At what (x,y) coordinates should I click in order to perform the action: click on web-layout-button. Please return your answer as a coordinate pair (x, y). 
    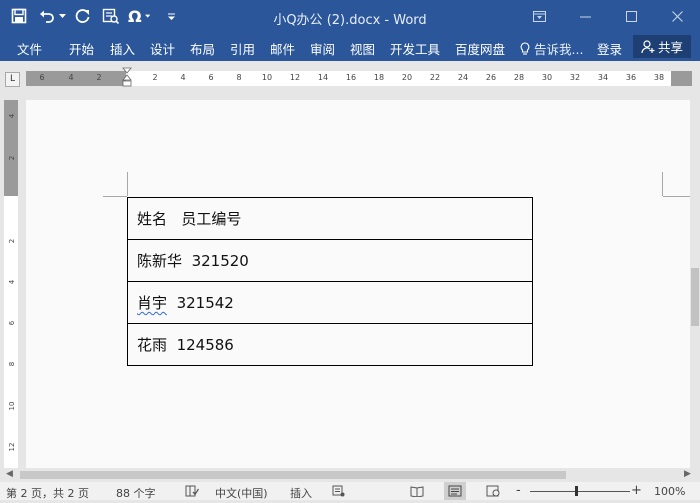
    Looking at the image, I should click on (493, 492).